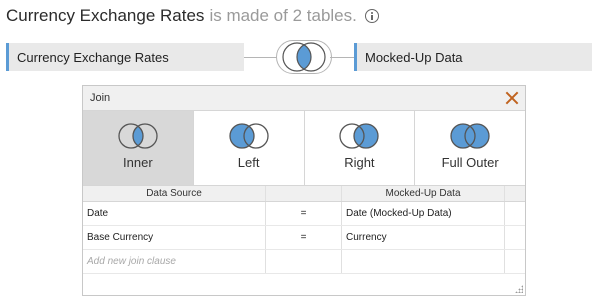 The width and height of the screenshot is (600, 297). I want to click on full-outer-join-icon, so click(470, 136).